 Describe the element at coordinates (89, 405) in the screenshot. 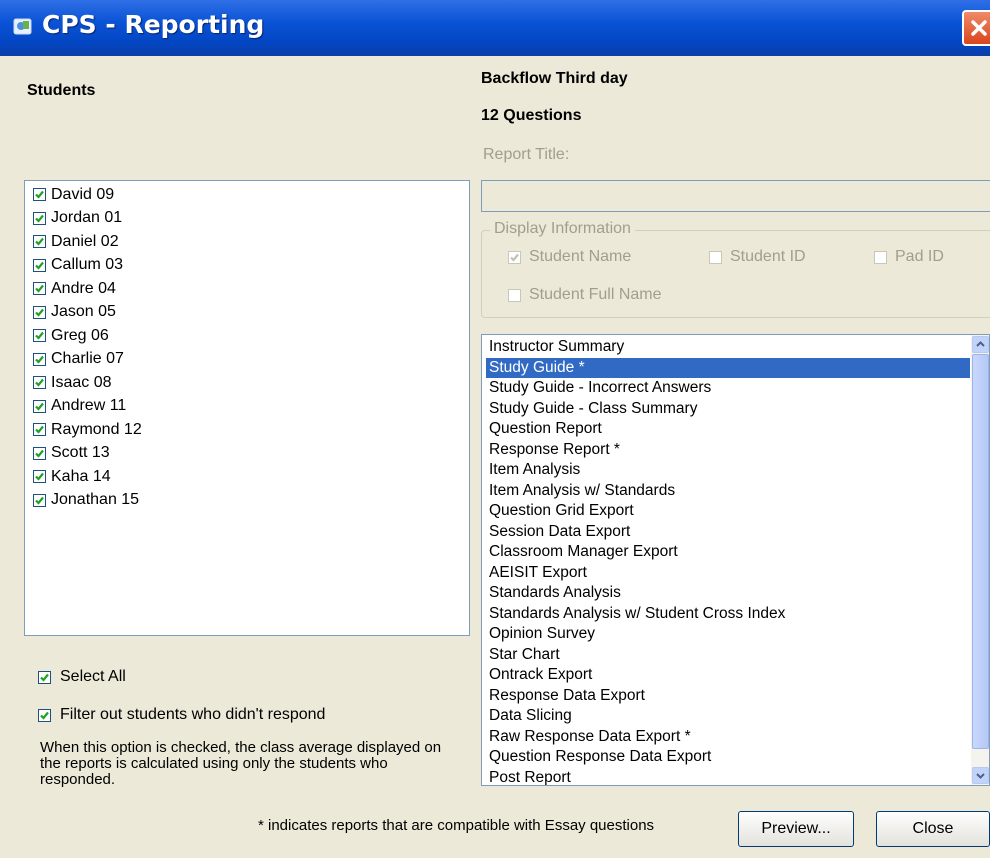

I see `student-name: Andrew 11` at that location.